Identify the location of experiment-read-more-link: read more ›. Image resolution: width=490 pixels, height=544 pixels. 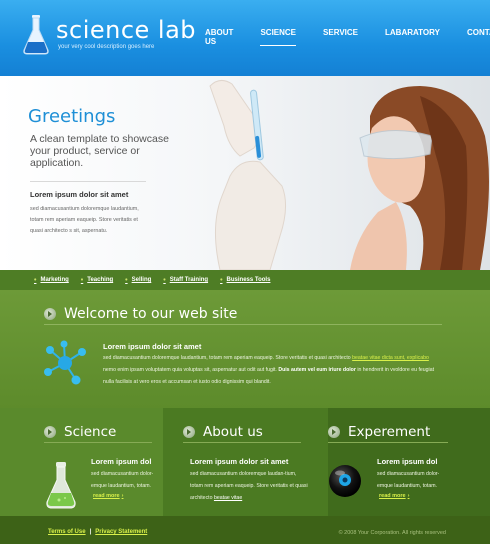
(394, 496).